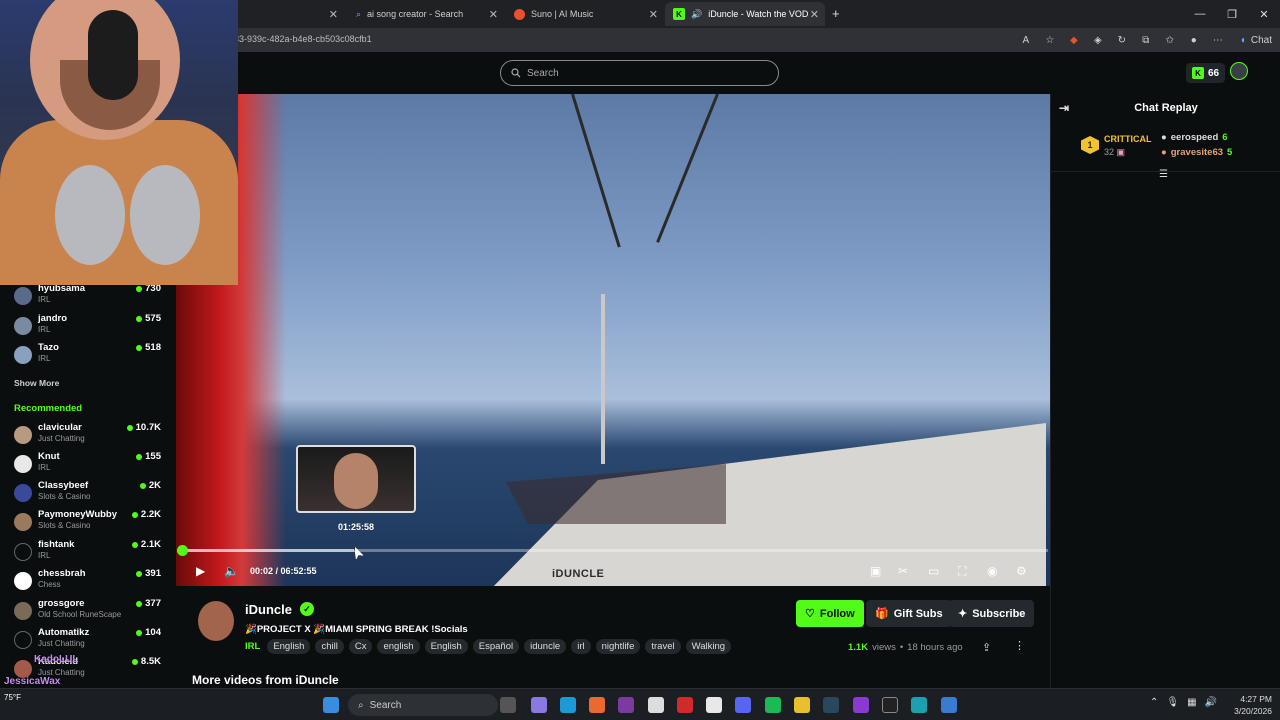 This screenshot has width=1280, height=720. What do you see at coordinates (89, 355) in the screenshot?
I see `sidebar-channel-tazo: Tazo IRL 518` at bounding box center [89, 355].